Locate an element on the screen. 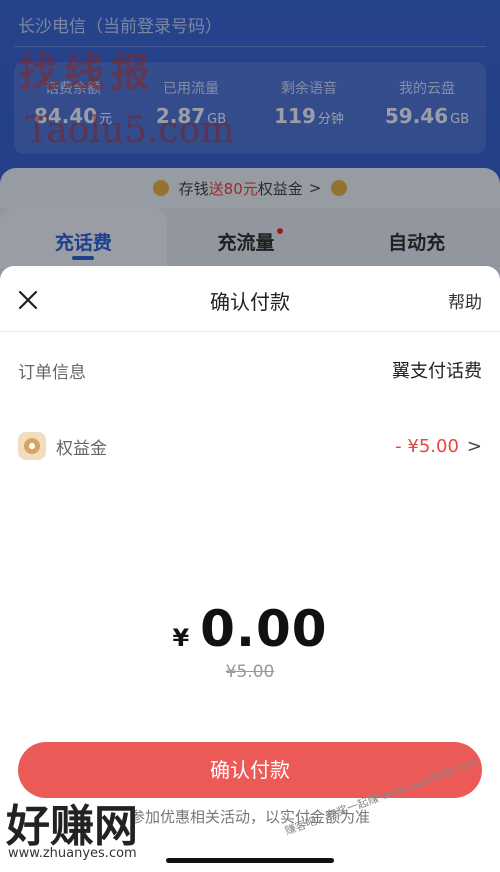  order-info-row: 订单信息 翼支付话费 is located at coordinates (250, 370).